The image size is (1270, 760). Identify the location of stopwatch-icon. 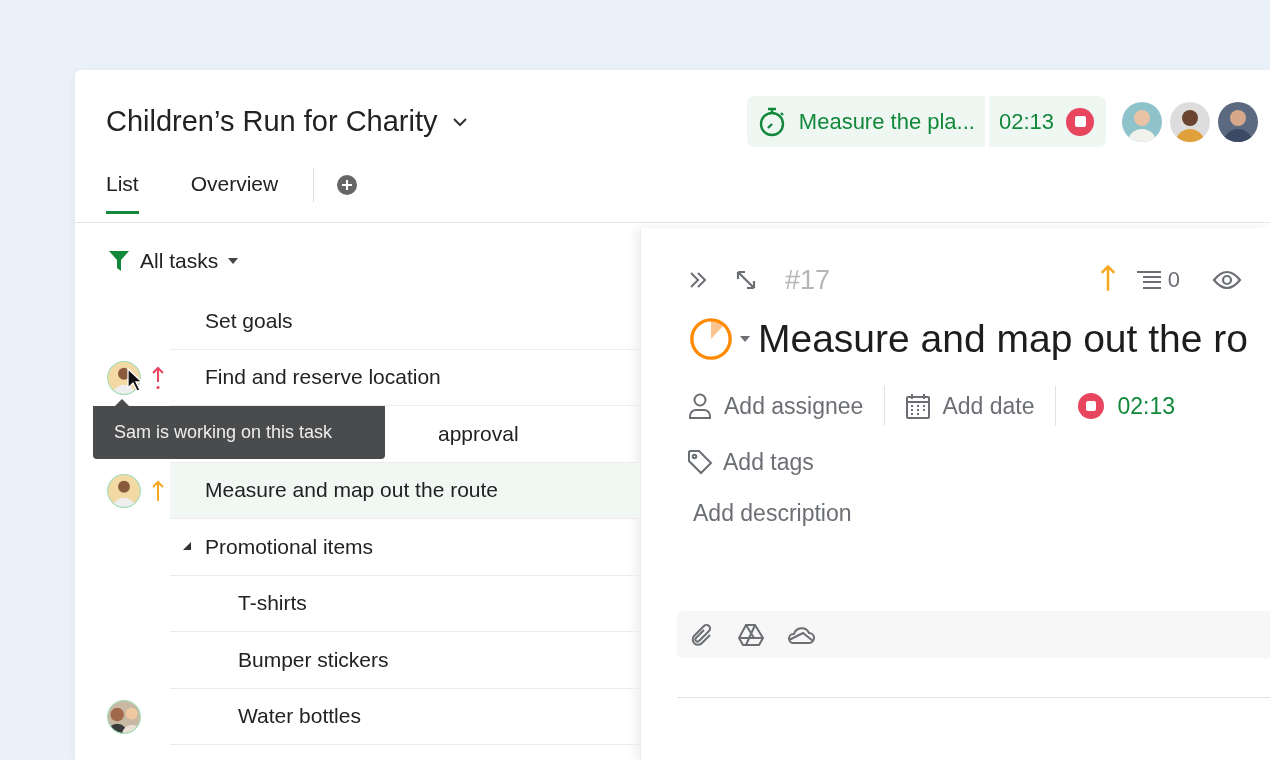
(771, 121).